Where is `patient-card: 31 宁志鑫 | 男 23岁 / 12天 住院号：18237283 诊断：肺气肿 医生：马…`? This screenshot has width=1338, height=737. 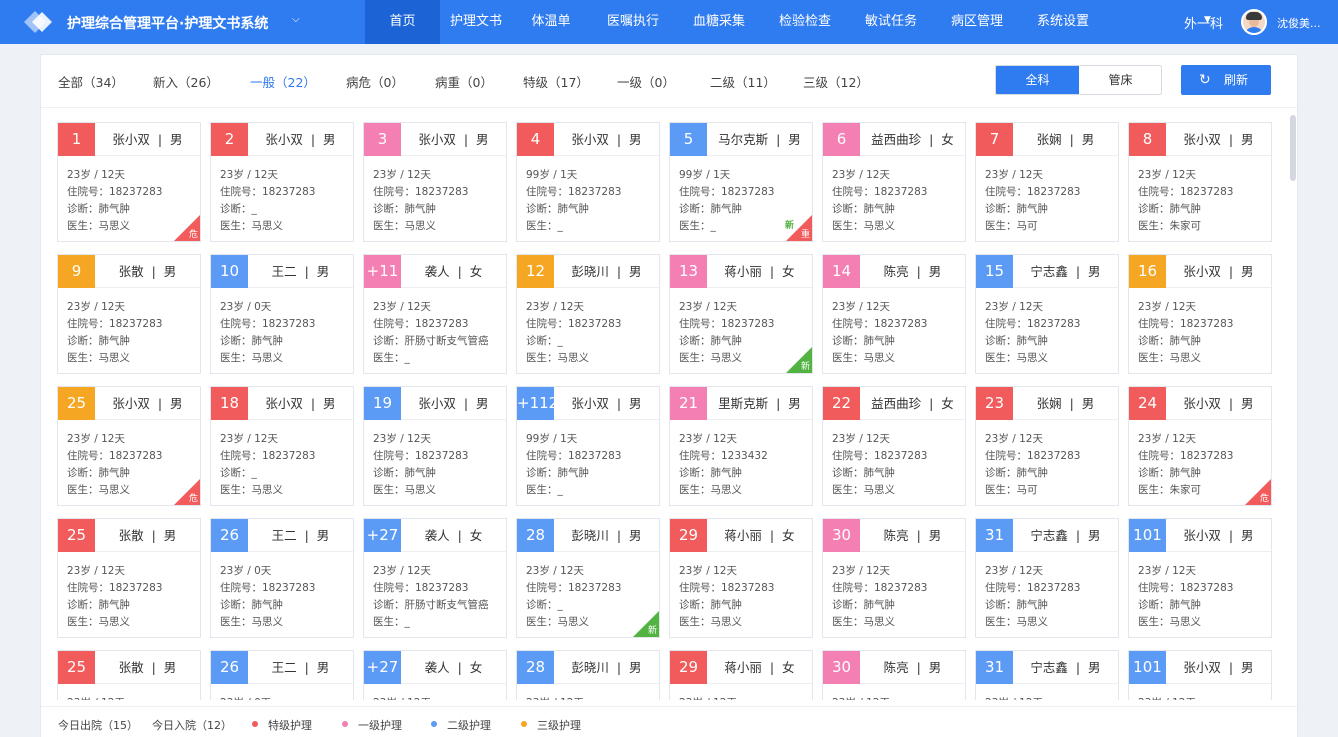 patient-card: 31 宁志鑫 | 男 23岁 / 12天 住院号：18237283 诊断：肺气肿 医生：马… is located at coordinates (1047, 578).